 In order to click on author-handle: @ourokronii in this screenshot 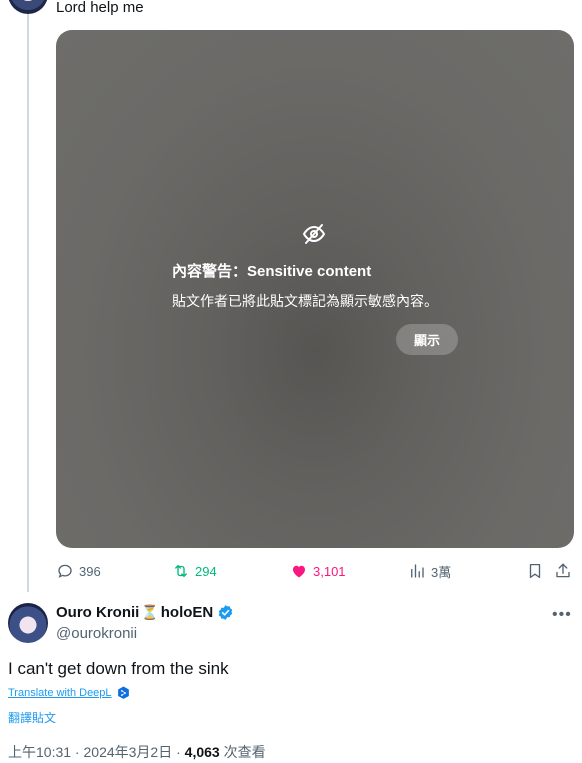, I will do `click(96, 633)`.